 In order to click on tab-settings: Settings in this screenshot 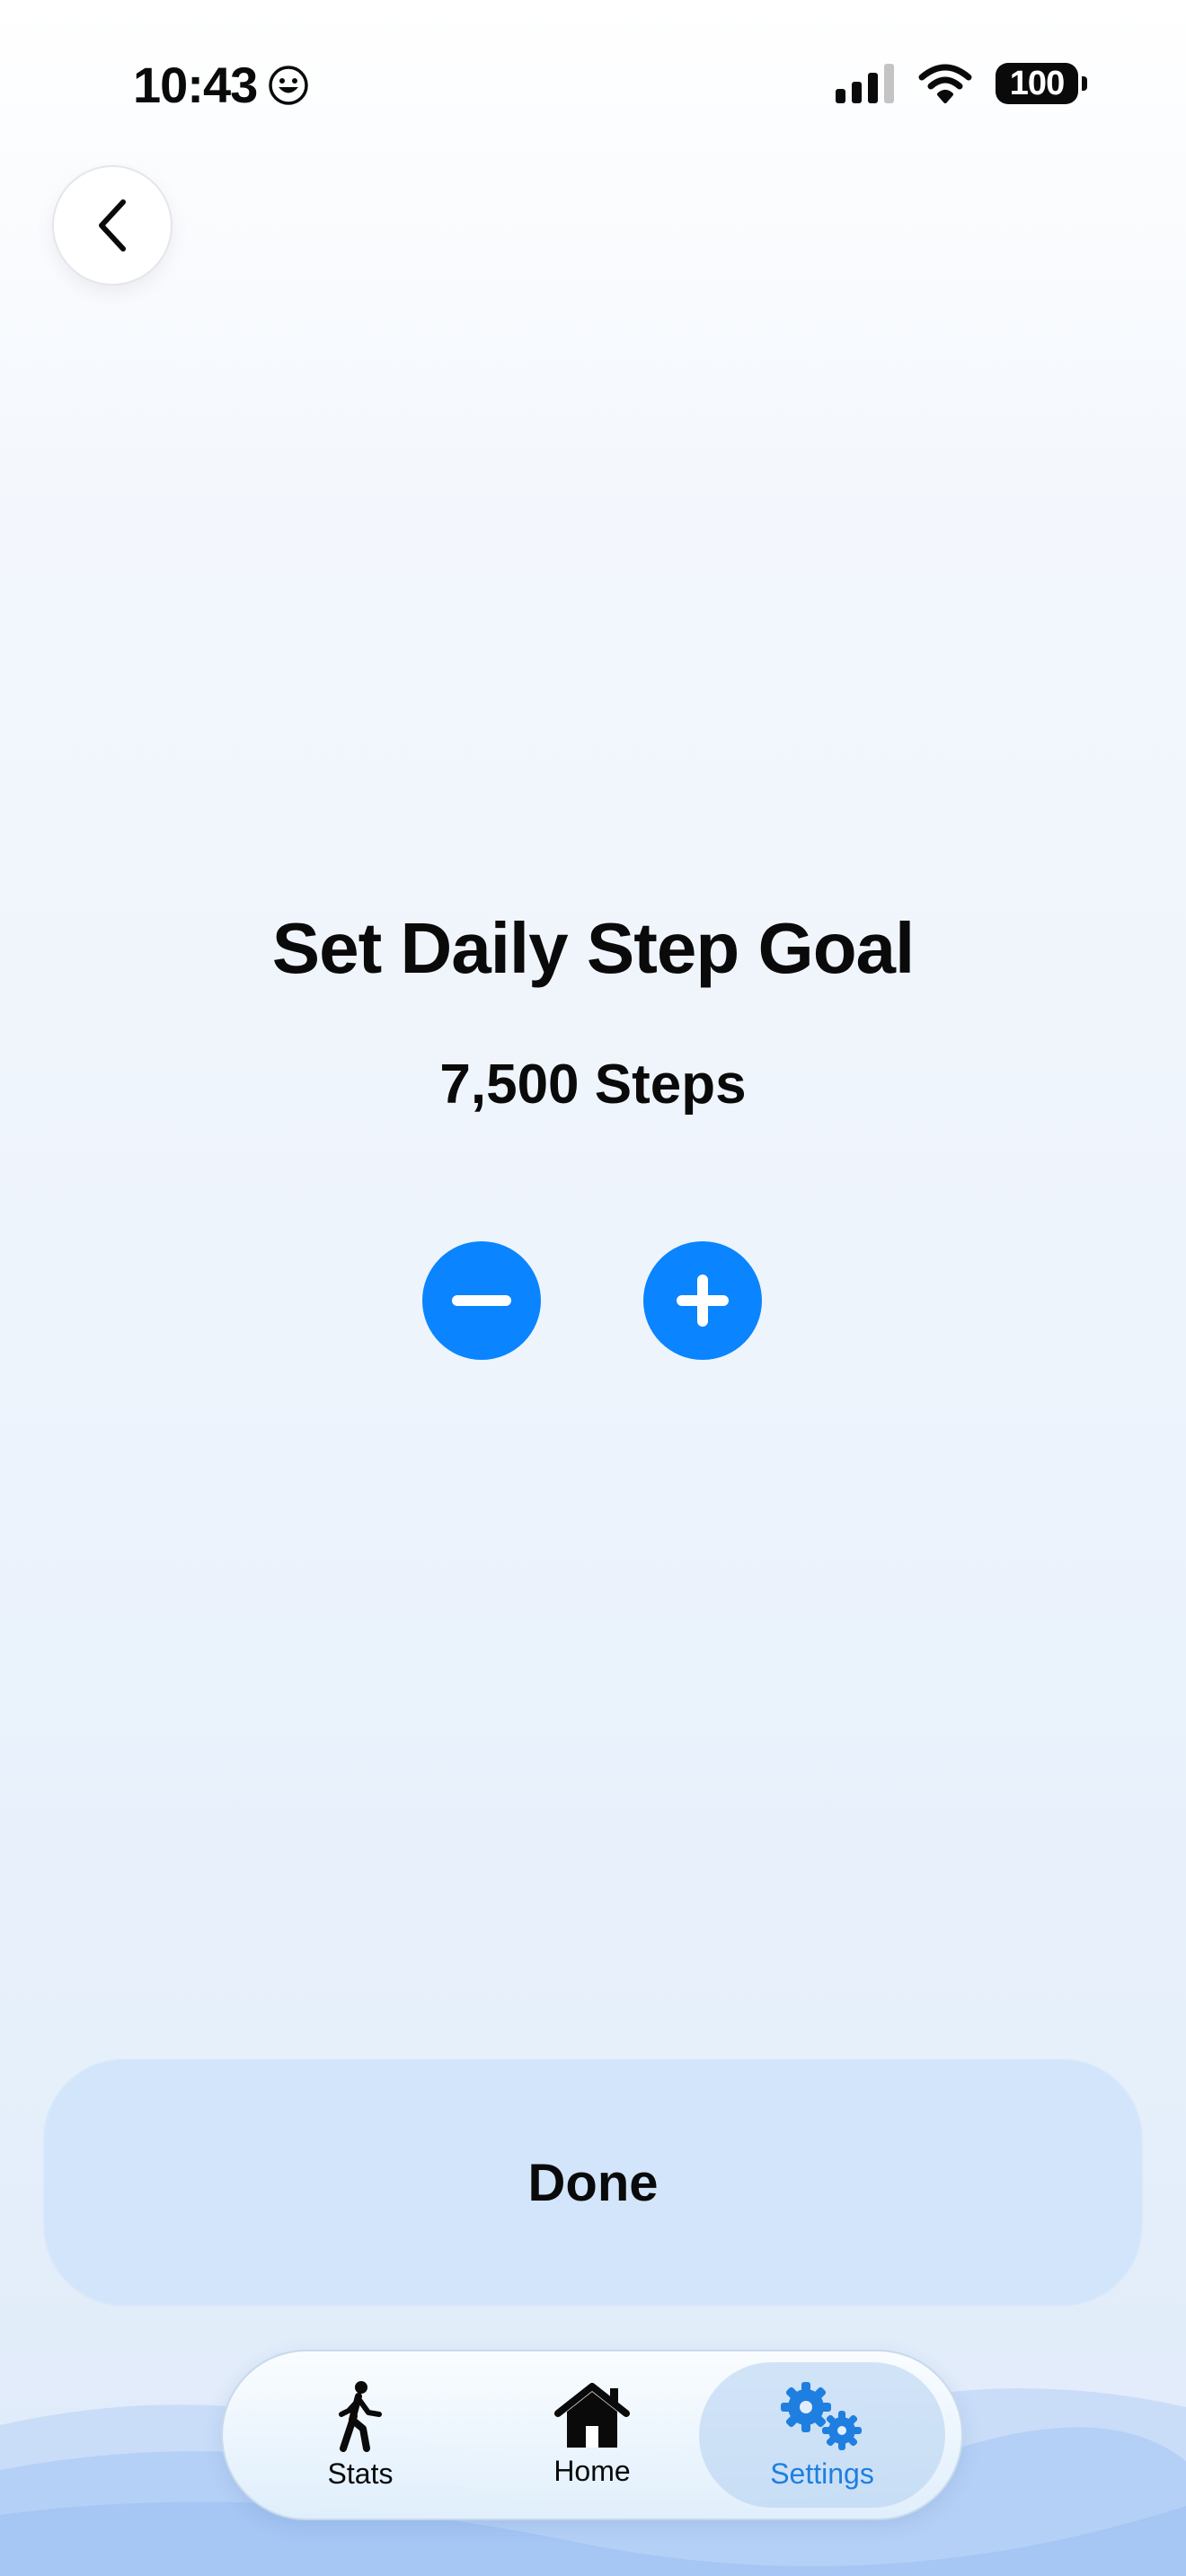, I will do `click(822, 2435)`.